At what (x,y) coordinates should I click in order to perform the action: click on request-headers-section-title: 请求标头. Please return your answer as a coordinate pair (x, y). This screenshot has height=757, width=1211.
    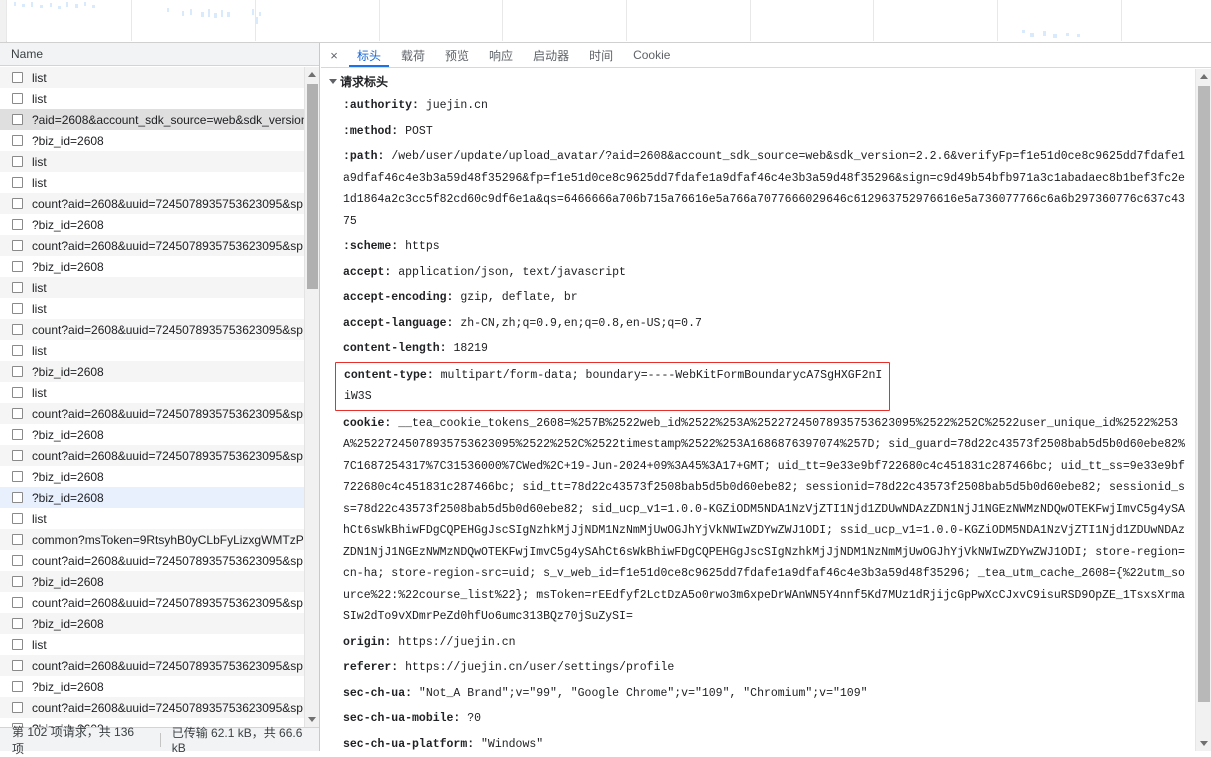
    Looking at the image, I should click on (758, 81).